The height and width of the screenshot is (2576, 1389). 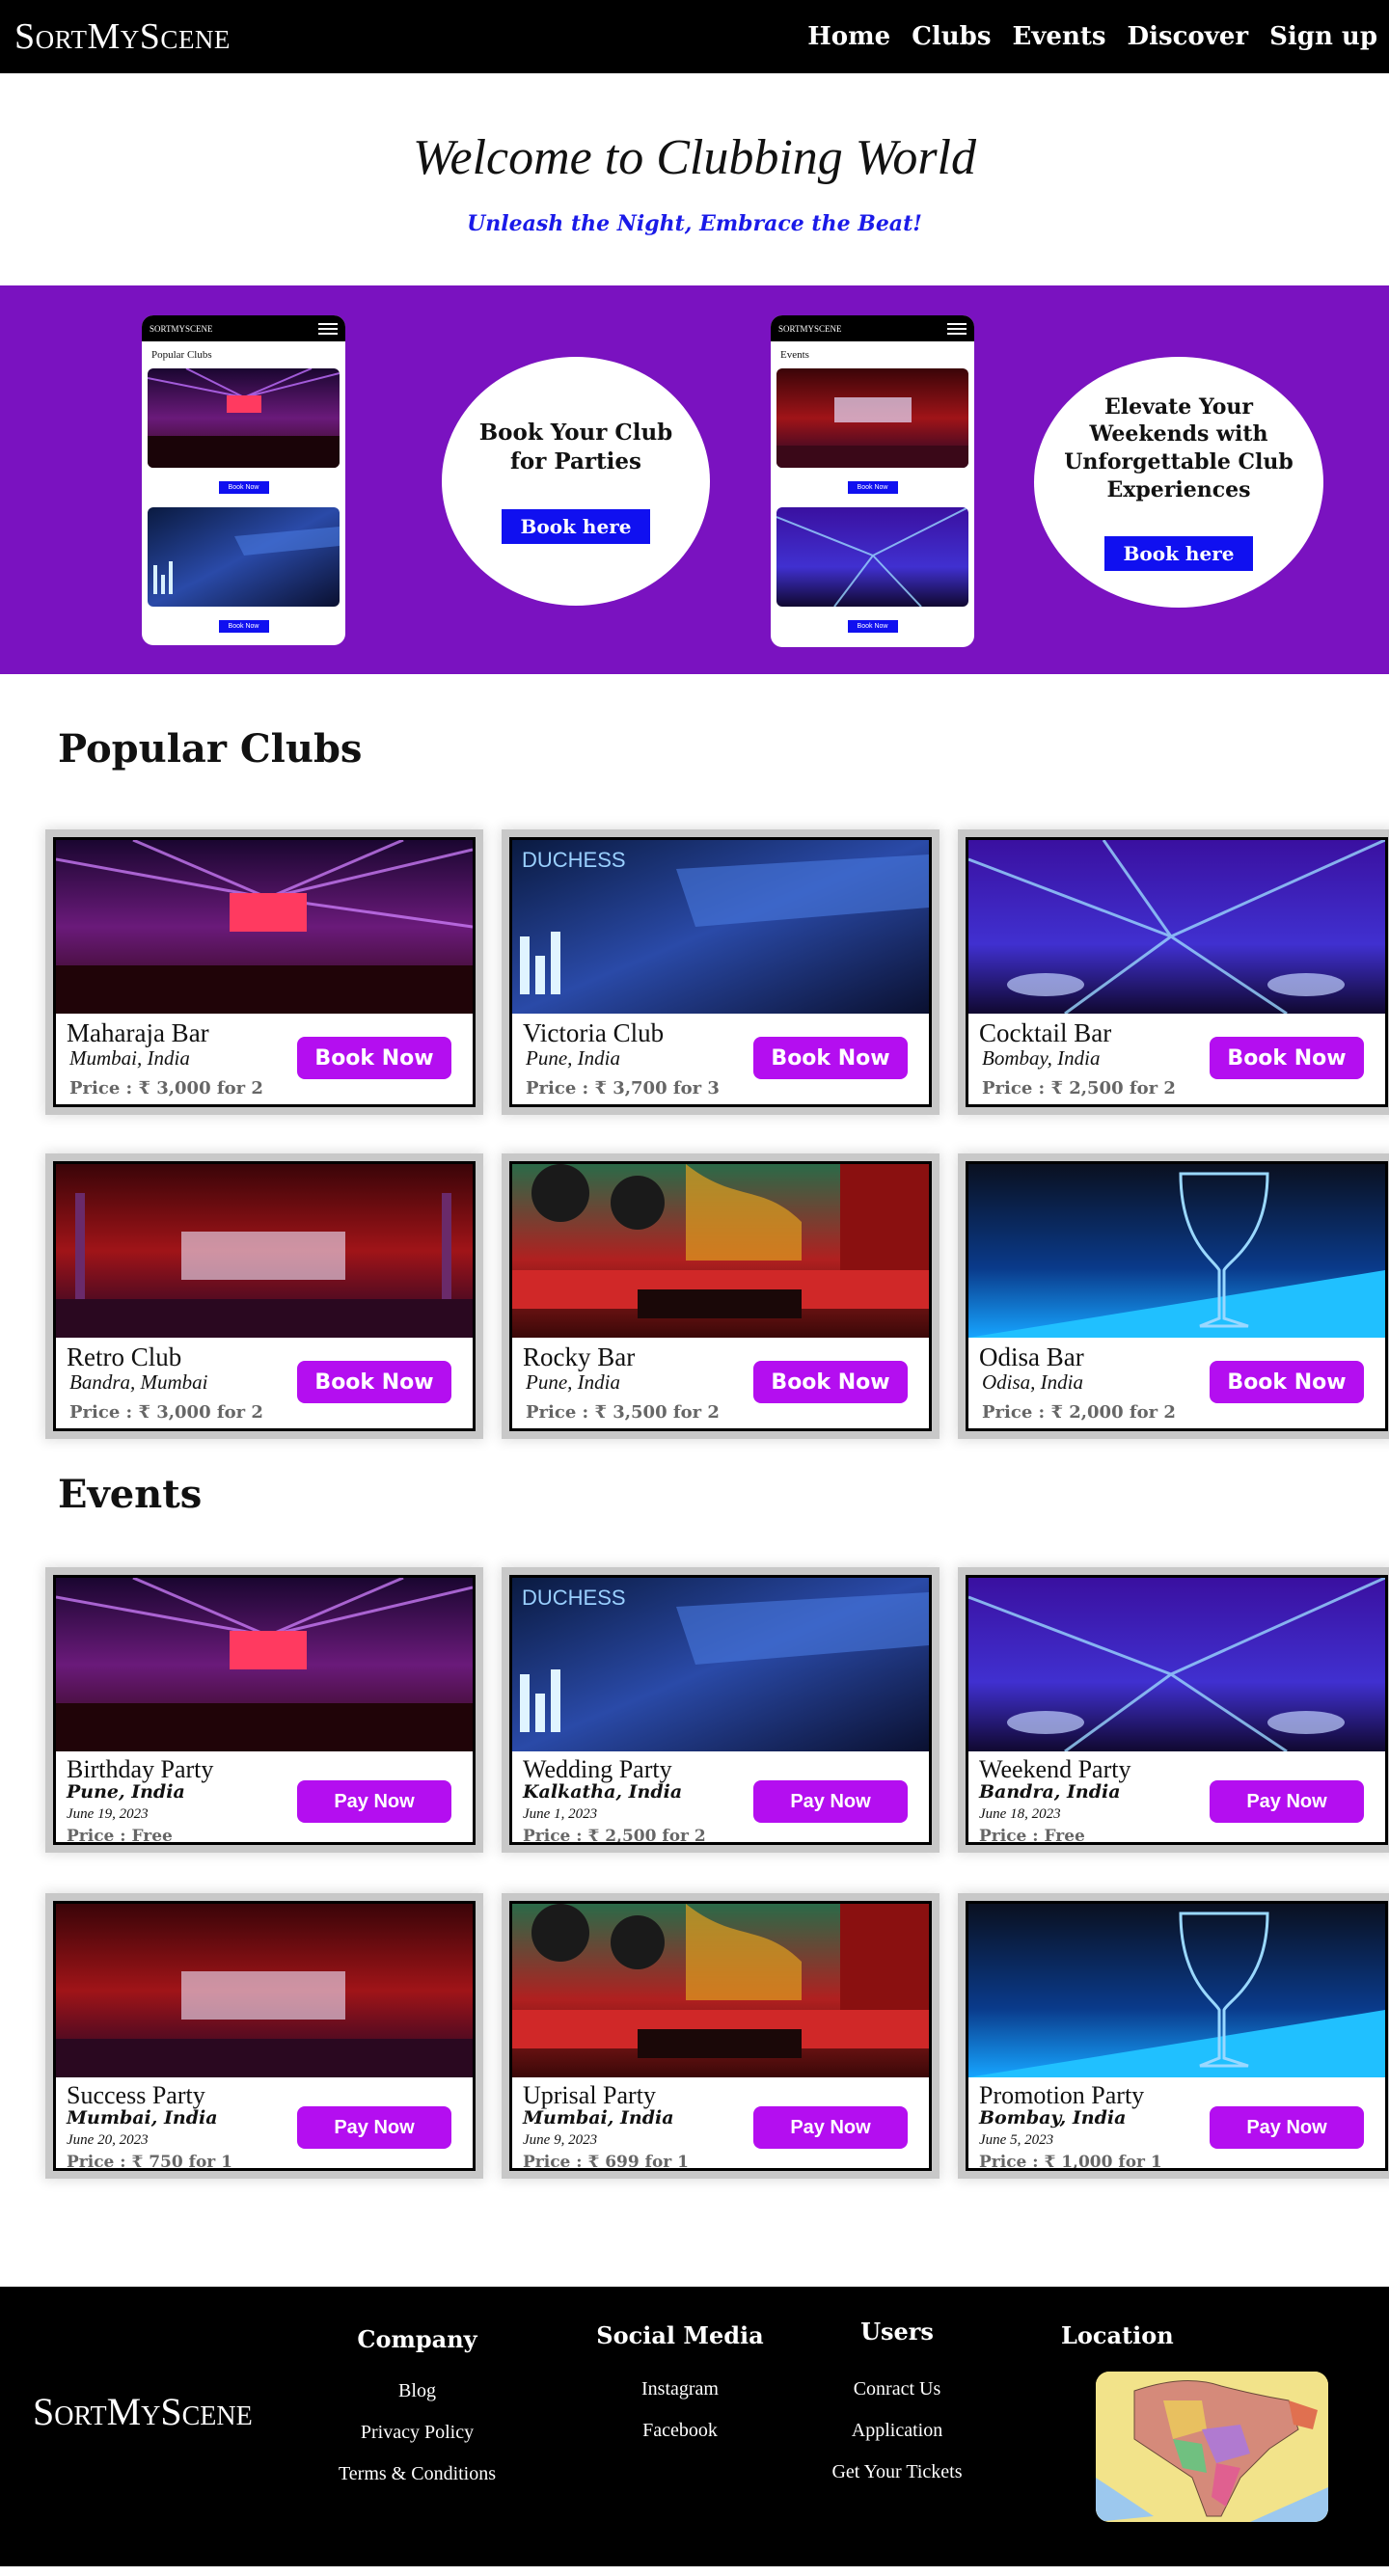 I want to click on event-image: DUCHESS, so click(x=720, y=1664).